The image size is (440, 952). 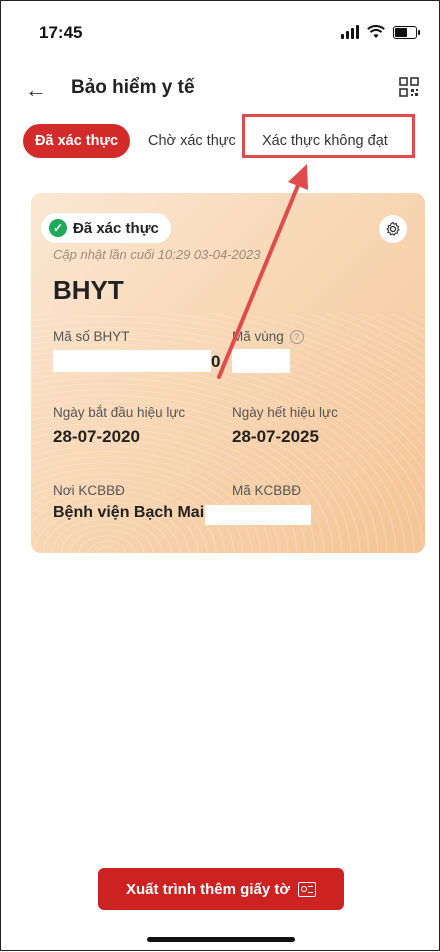 What do you see at coordinates (350, 32) in the screenshot?
I see `signal-icon` at bounding box center [350, 32].